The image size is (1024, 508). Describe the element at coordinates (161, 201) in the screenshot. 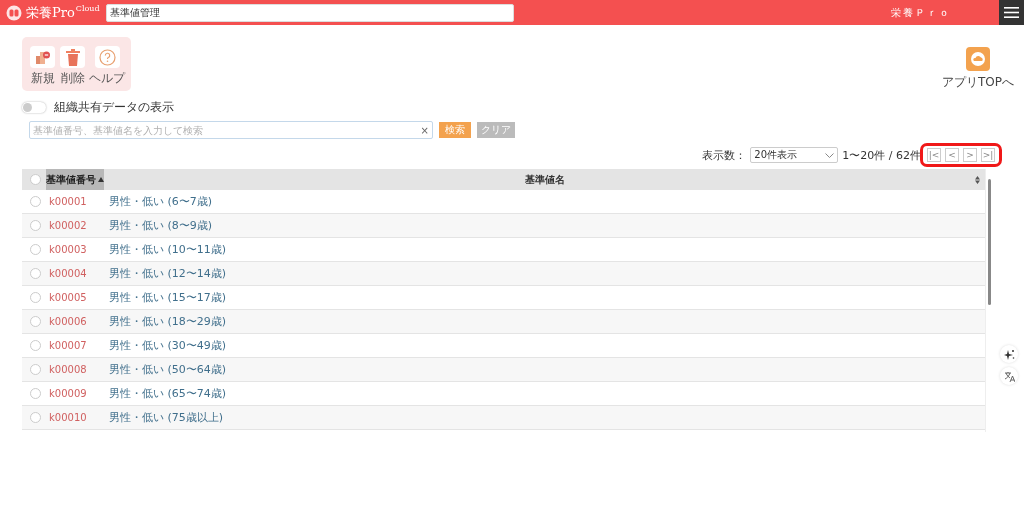

I see `name-link: 男性・低い (6〜7歳)` at that location.